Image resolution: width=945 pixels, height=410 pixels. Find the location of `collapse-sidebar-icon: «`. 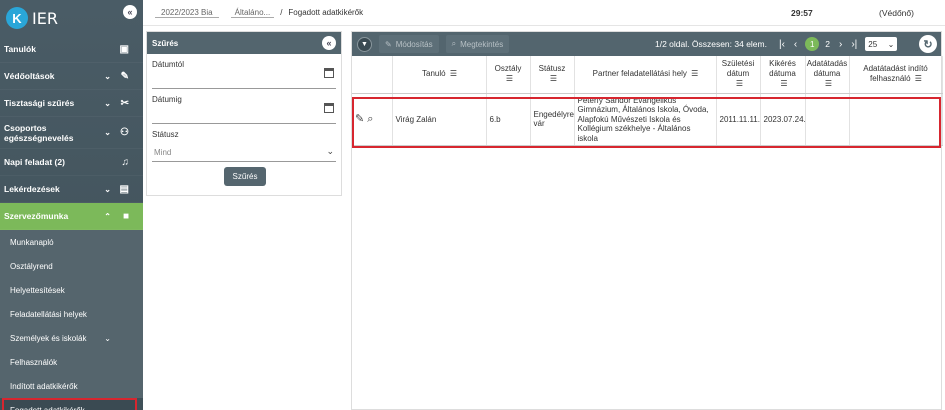

collapse-sidebar-icon: « is located at coordinates (130, 12).